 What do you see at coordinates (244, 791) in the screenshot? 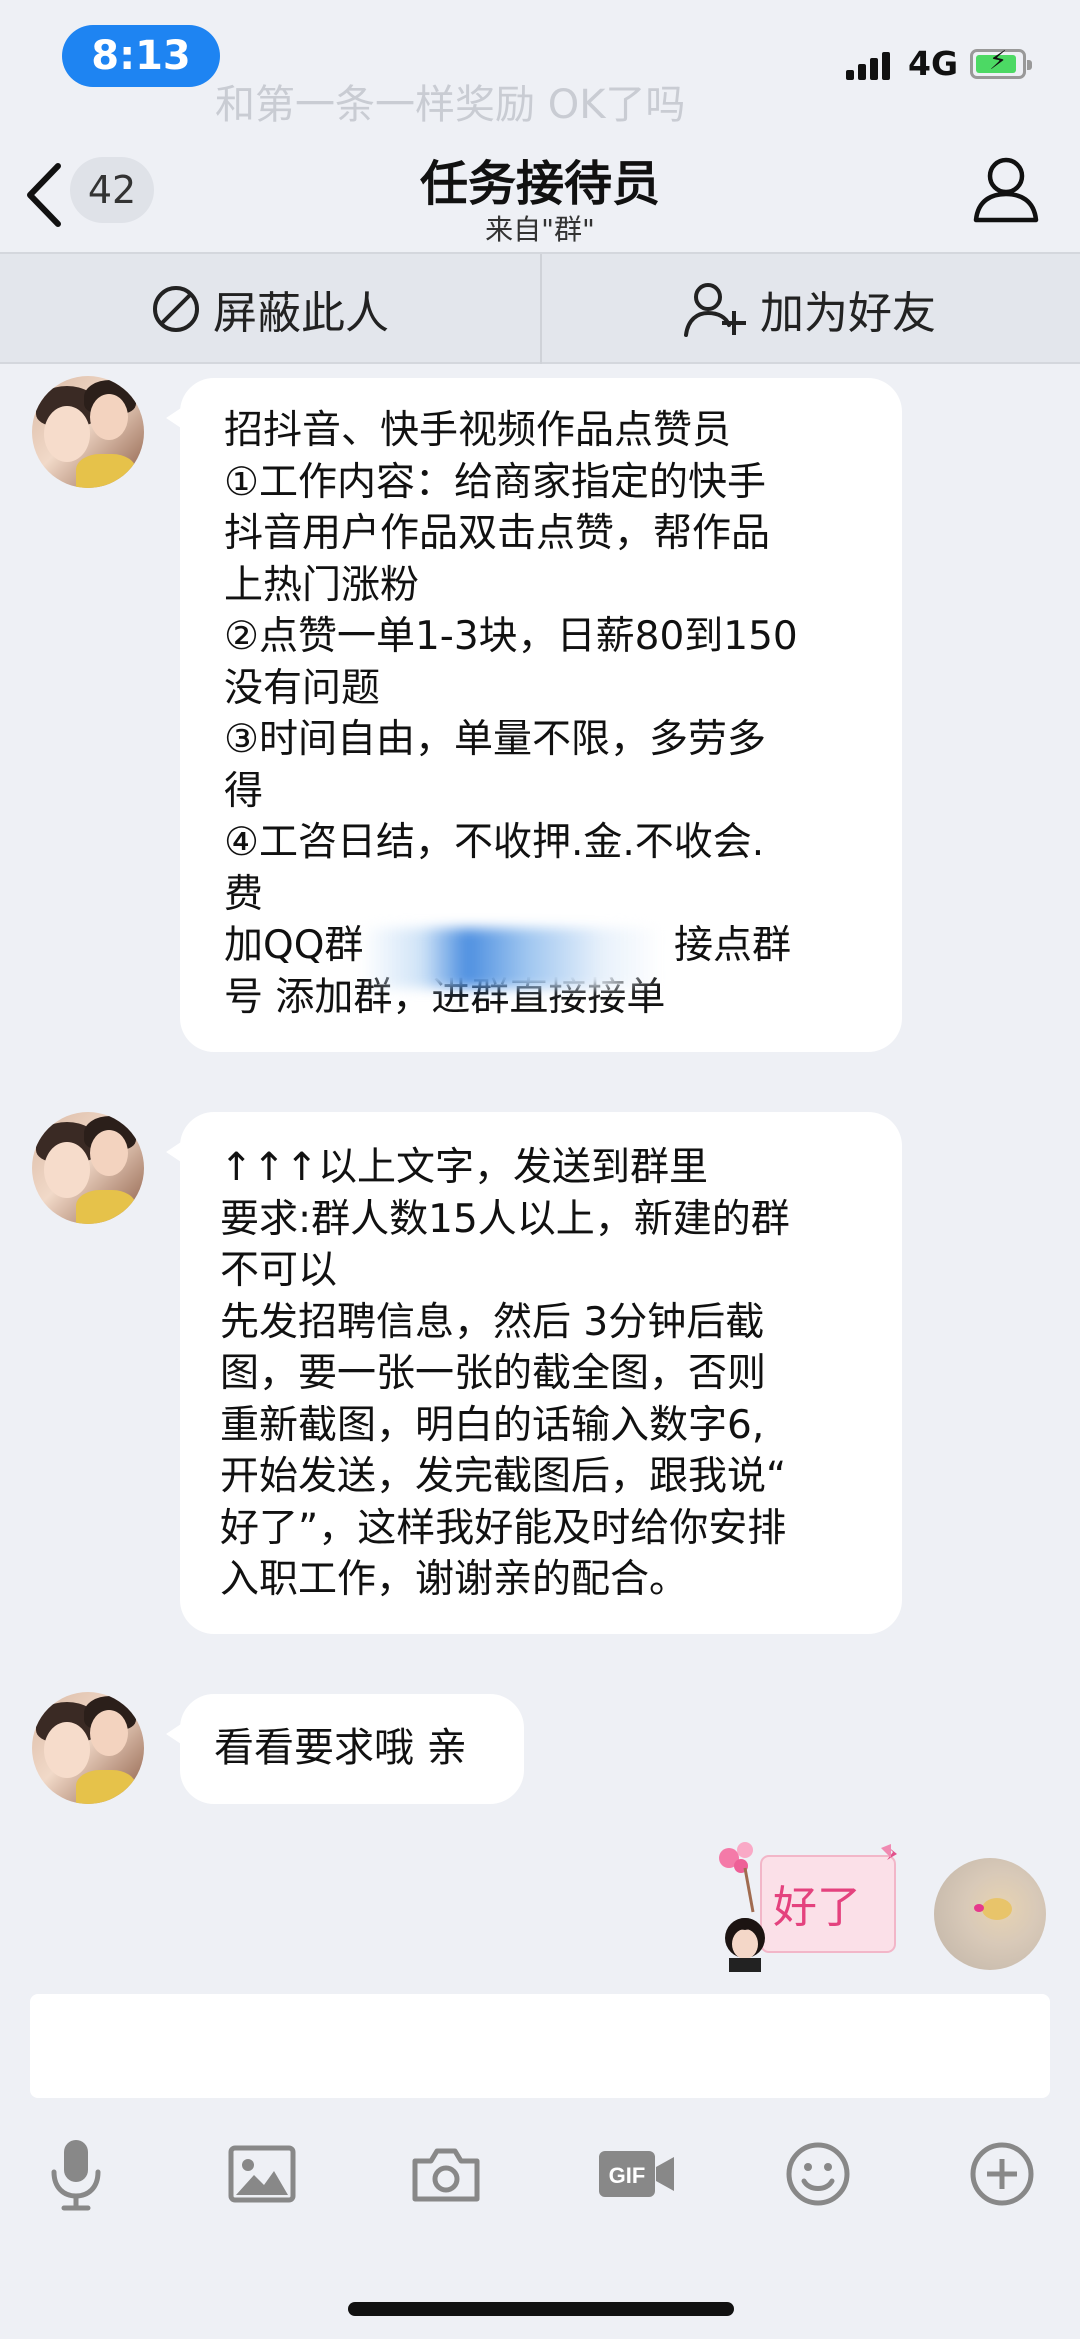
I see `message-line: 得` at bounding box center [244, 791].